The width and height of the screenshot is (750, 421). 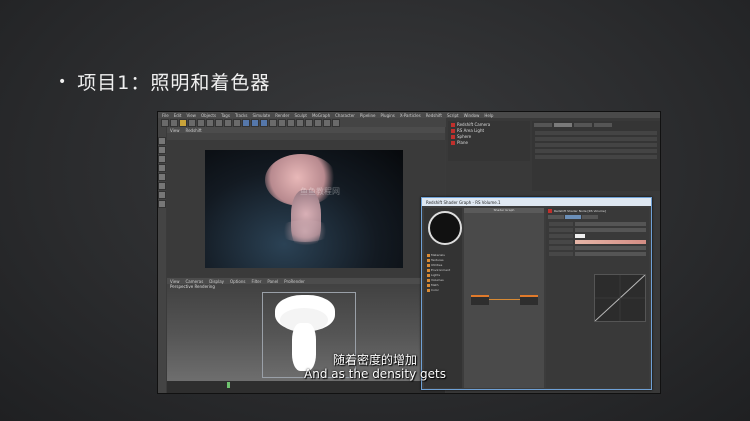 I want to click on render-view-icon, so click(x=246, y=122).